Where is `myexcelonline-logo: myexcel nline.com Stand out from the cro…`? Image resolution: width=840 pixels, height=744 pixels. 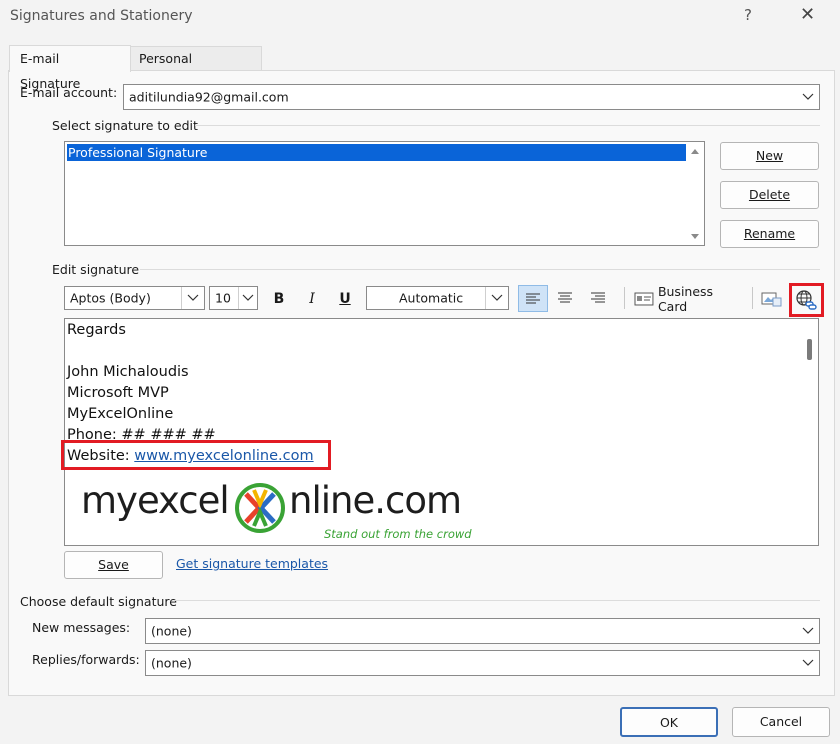
myexcelonline-logo: myexcel nline.com Stand out from the cro… is located at coordinates (276, 510).